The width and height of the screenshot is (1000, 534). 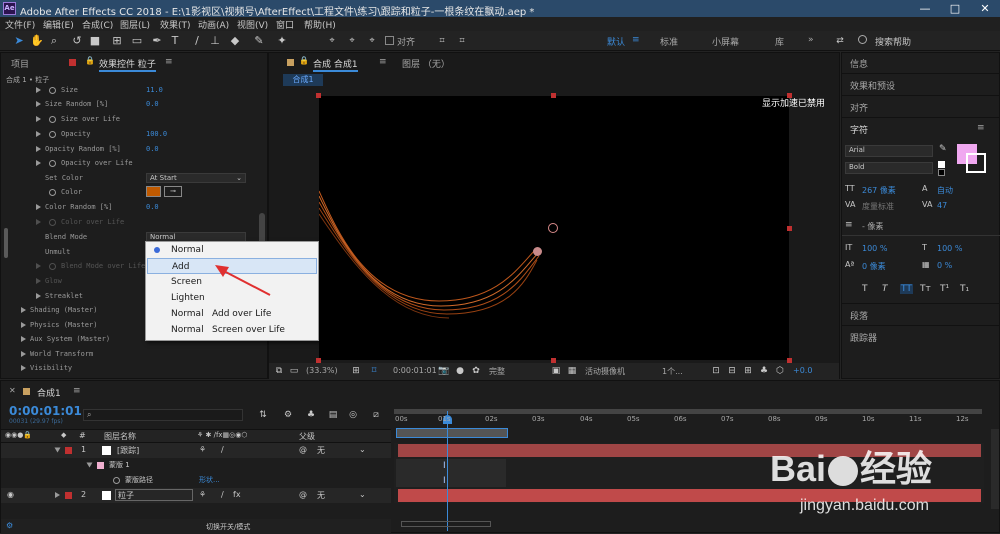 I want to click on subscript-button: T₁, so click(x=964, y=289).